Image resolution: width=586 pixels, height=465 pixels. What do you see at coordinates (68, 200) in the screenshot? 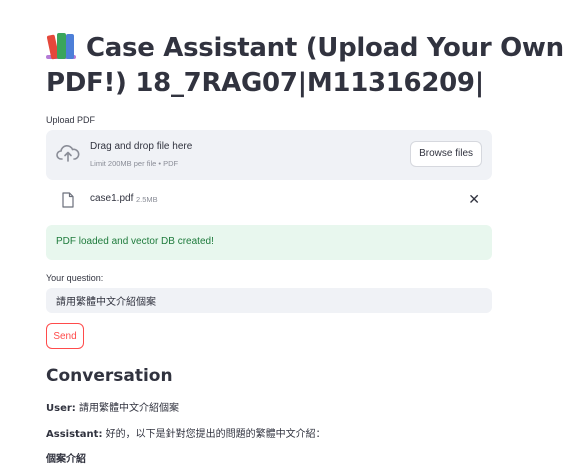
I see `file-icon` at bounding box center [68, 200].